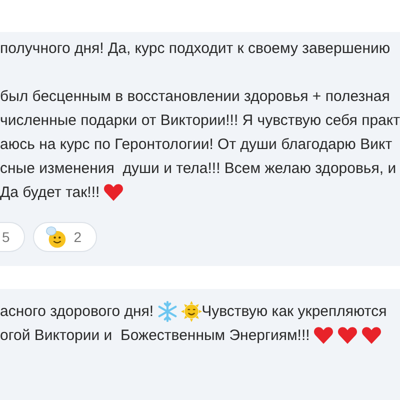 The height and width of the screenshot is (400, 400). What do you see at coordinates (294, 311) in the screenshot?
I see `comment-text: Чувствую как укрепляются` at bounding box center [294, 311].